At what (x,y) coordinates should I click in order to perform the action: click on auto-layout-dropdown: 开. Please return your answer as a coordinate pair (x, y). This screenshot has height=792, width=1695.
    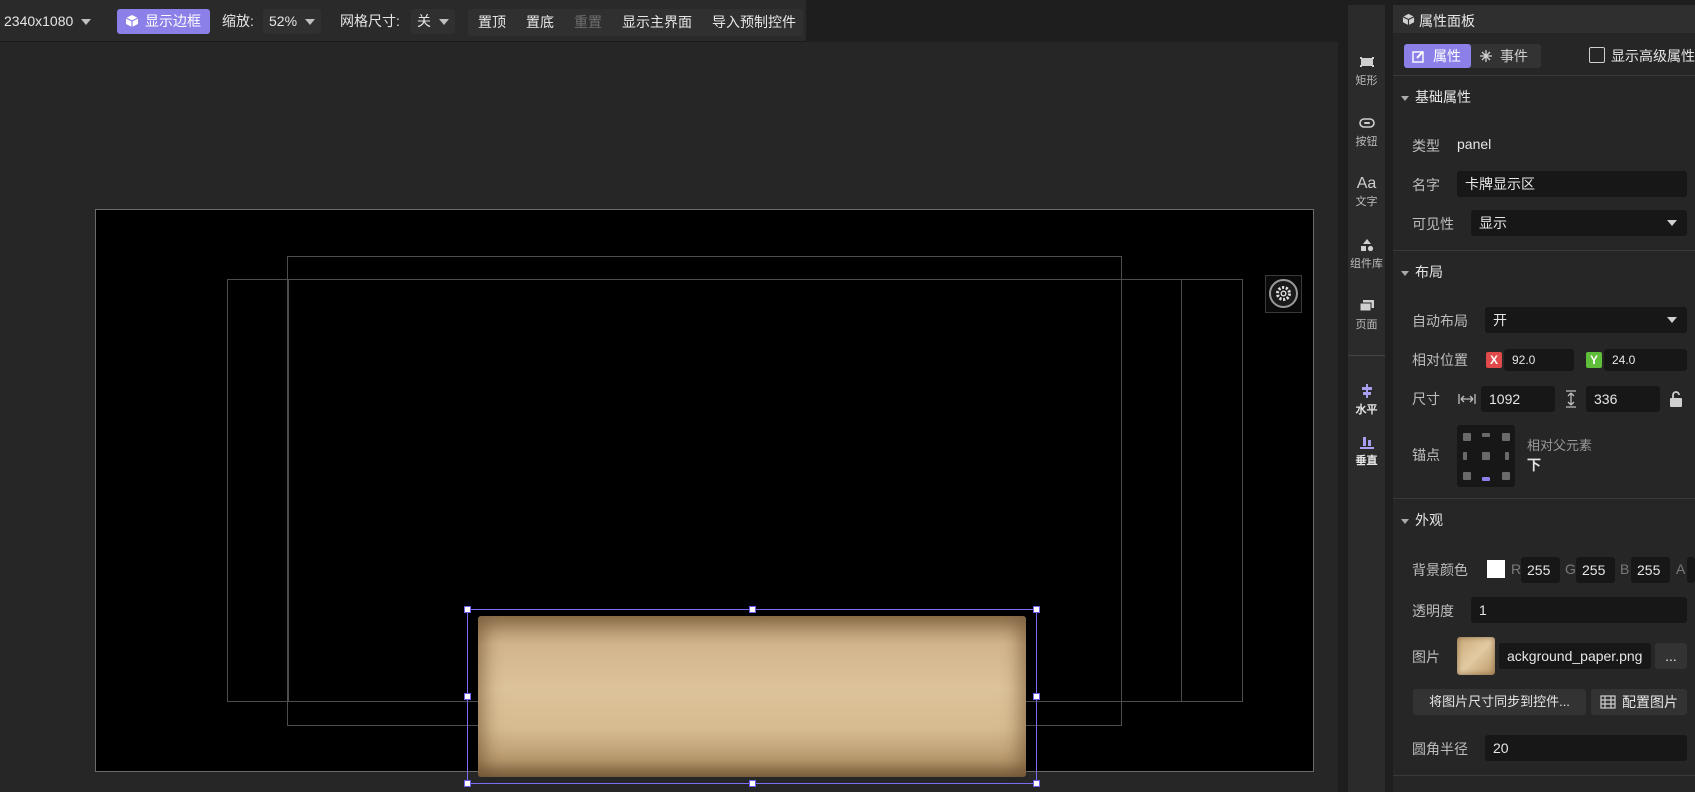
    Looking at the image, I should click on (1586, 320).